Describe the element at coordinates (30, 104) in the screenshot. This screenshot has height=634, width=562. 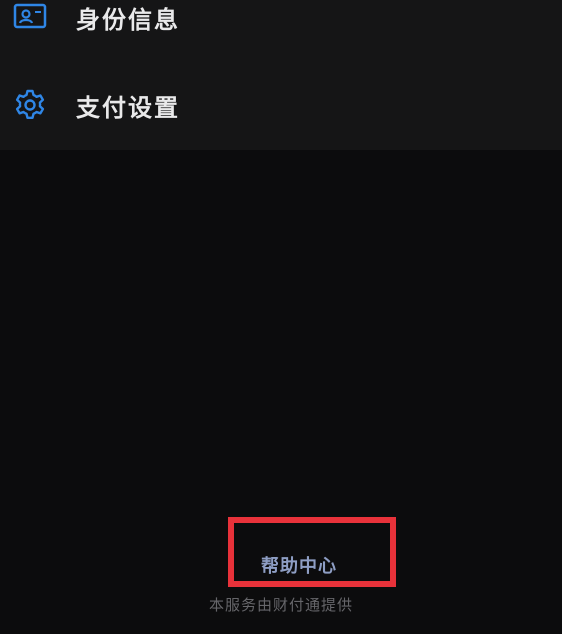
I see `gear-icon` at that location.